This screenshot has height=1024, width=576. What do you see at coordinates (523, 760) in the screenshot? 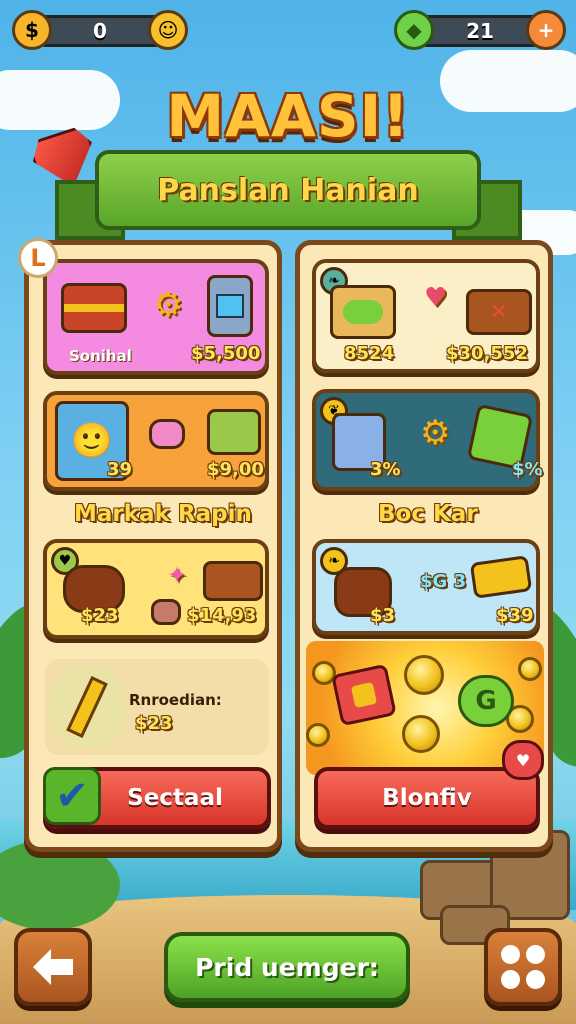
I see `red-heart-icon: ♥` at bounding box center [523, 760].